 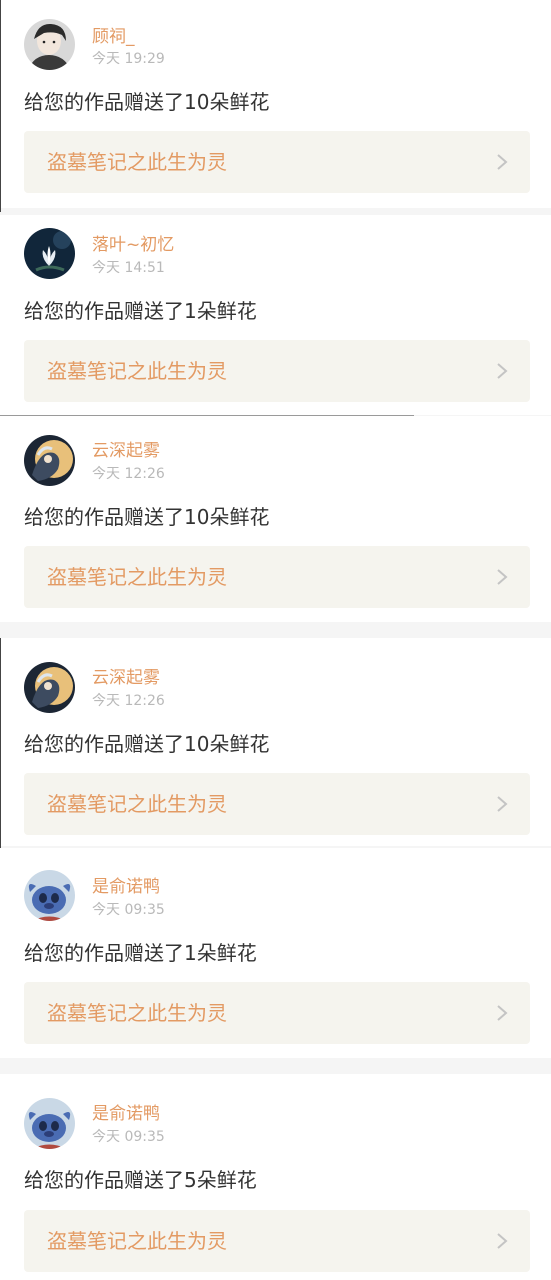 I want to click on avatar-boy-portrait-icon, so click(x=49, y=44).